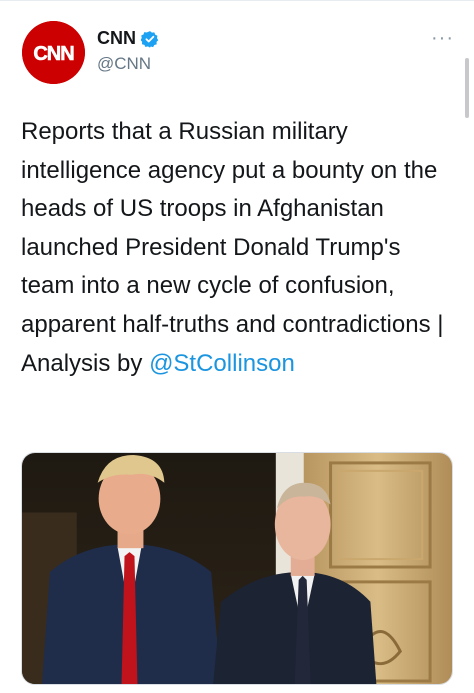 This screenshot has width=474, height=693. Describe the element at coordinates (237, 0) in the screenshot. I see `top-divider` at that location.